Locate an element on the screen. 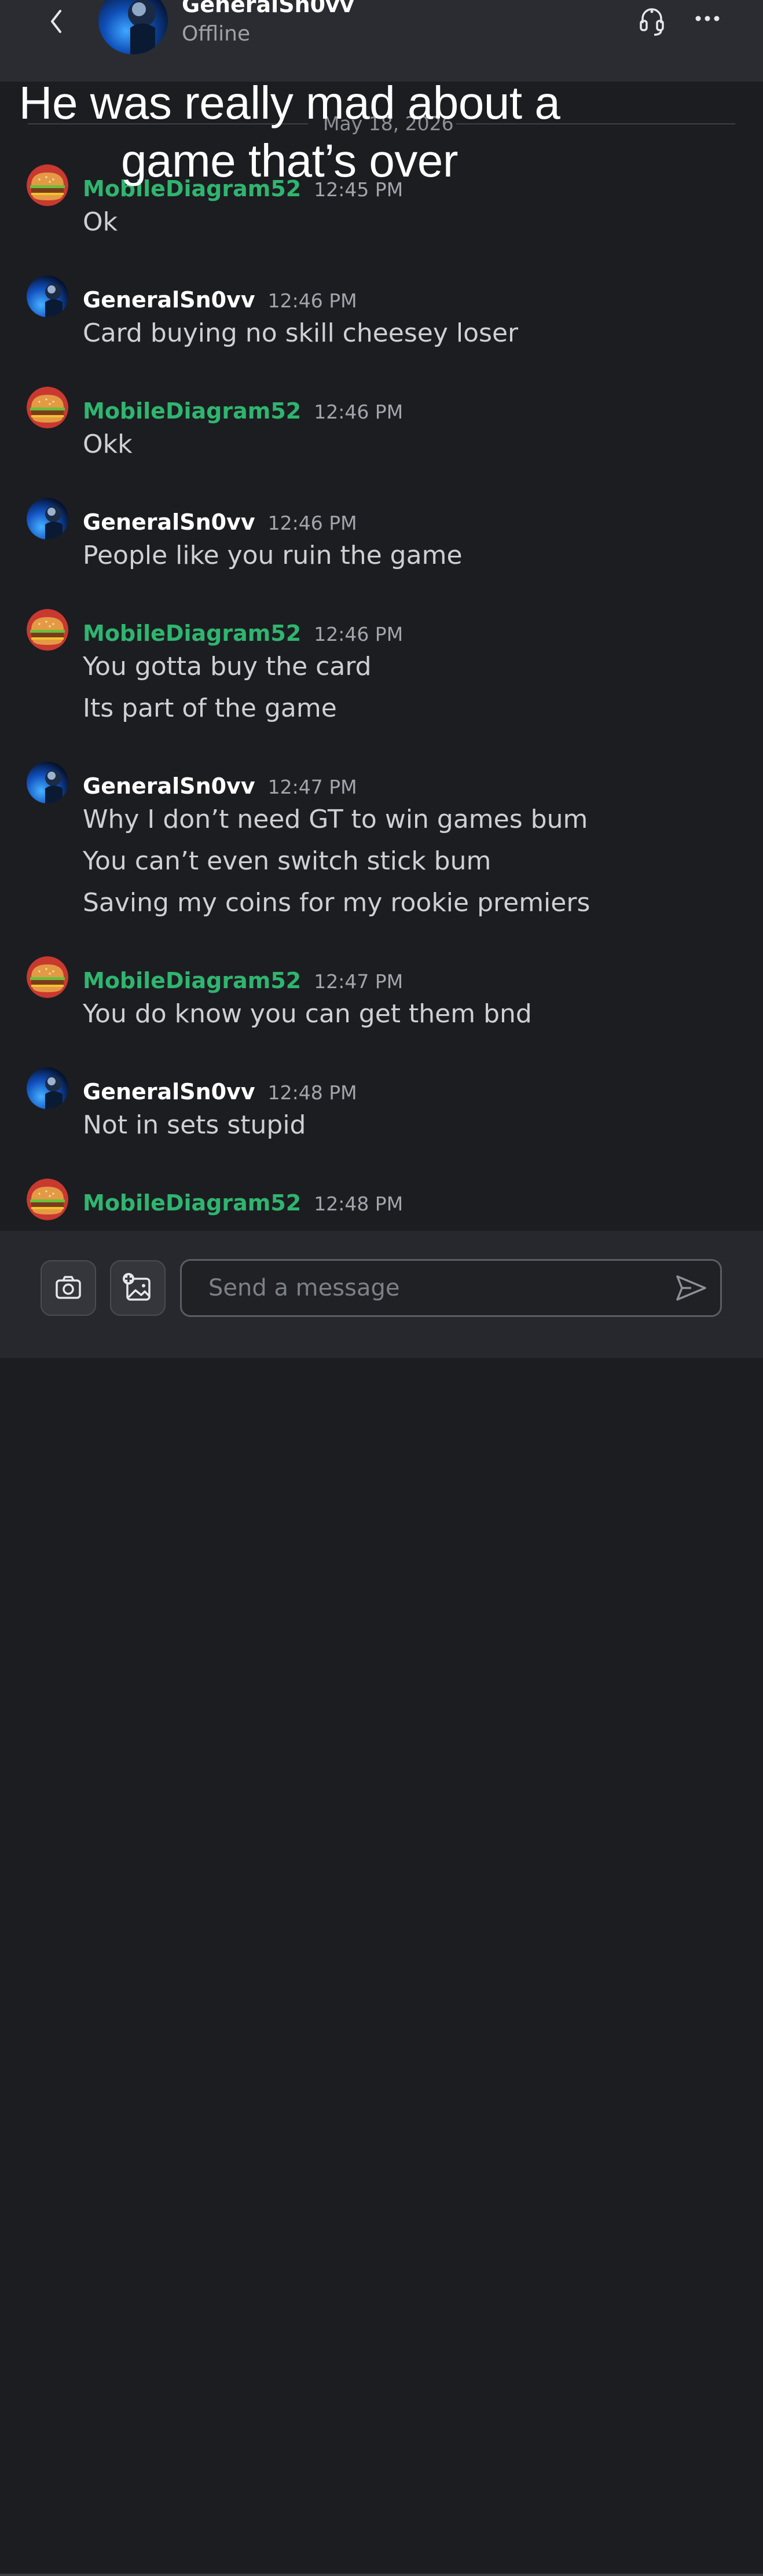  message-author: GeneralSn0vv 12:47 PM is located at coordinates (220, 786).